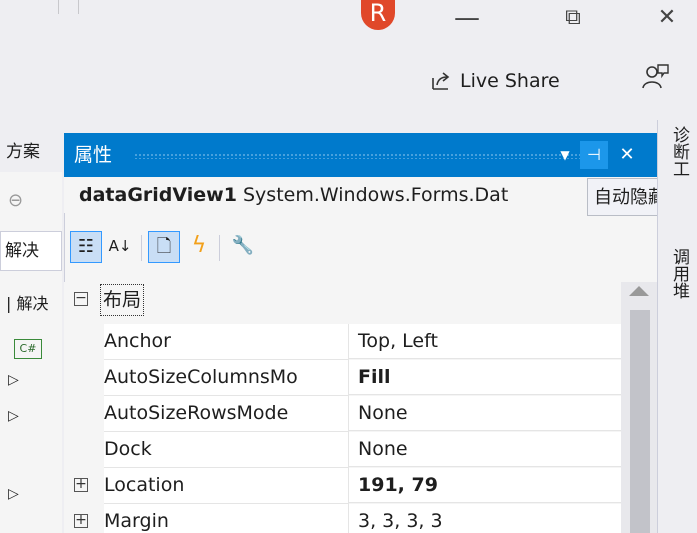 This screenshot has width=697, height=533. I want to click on properties-toolbar: ☷ A↓ 🗋 ϟ 🔧, so click(360, 249).